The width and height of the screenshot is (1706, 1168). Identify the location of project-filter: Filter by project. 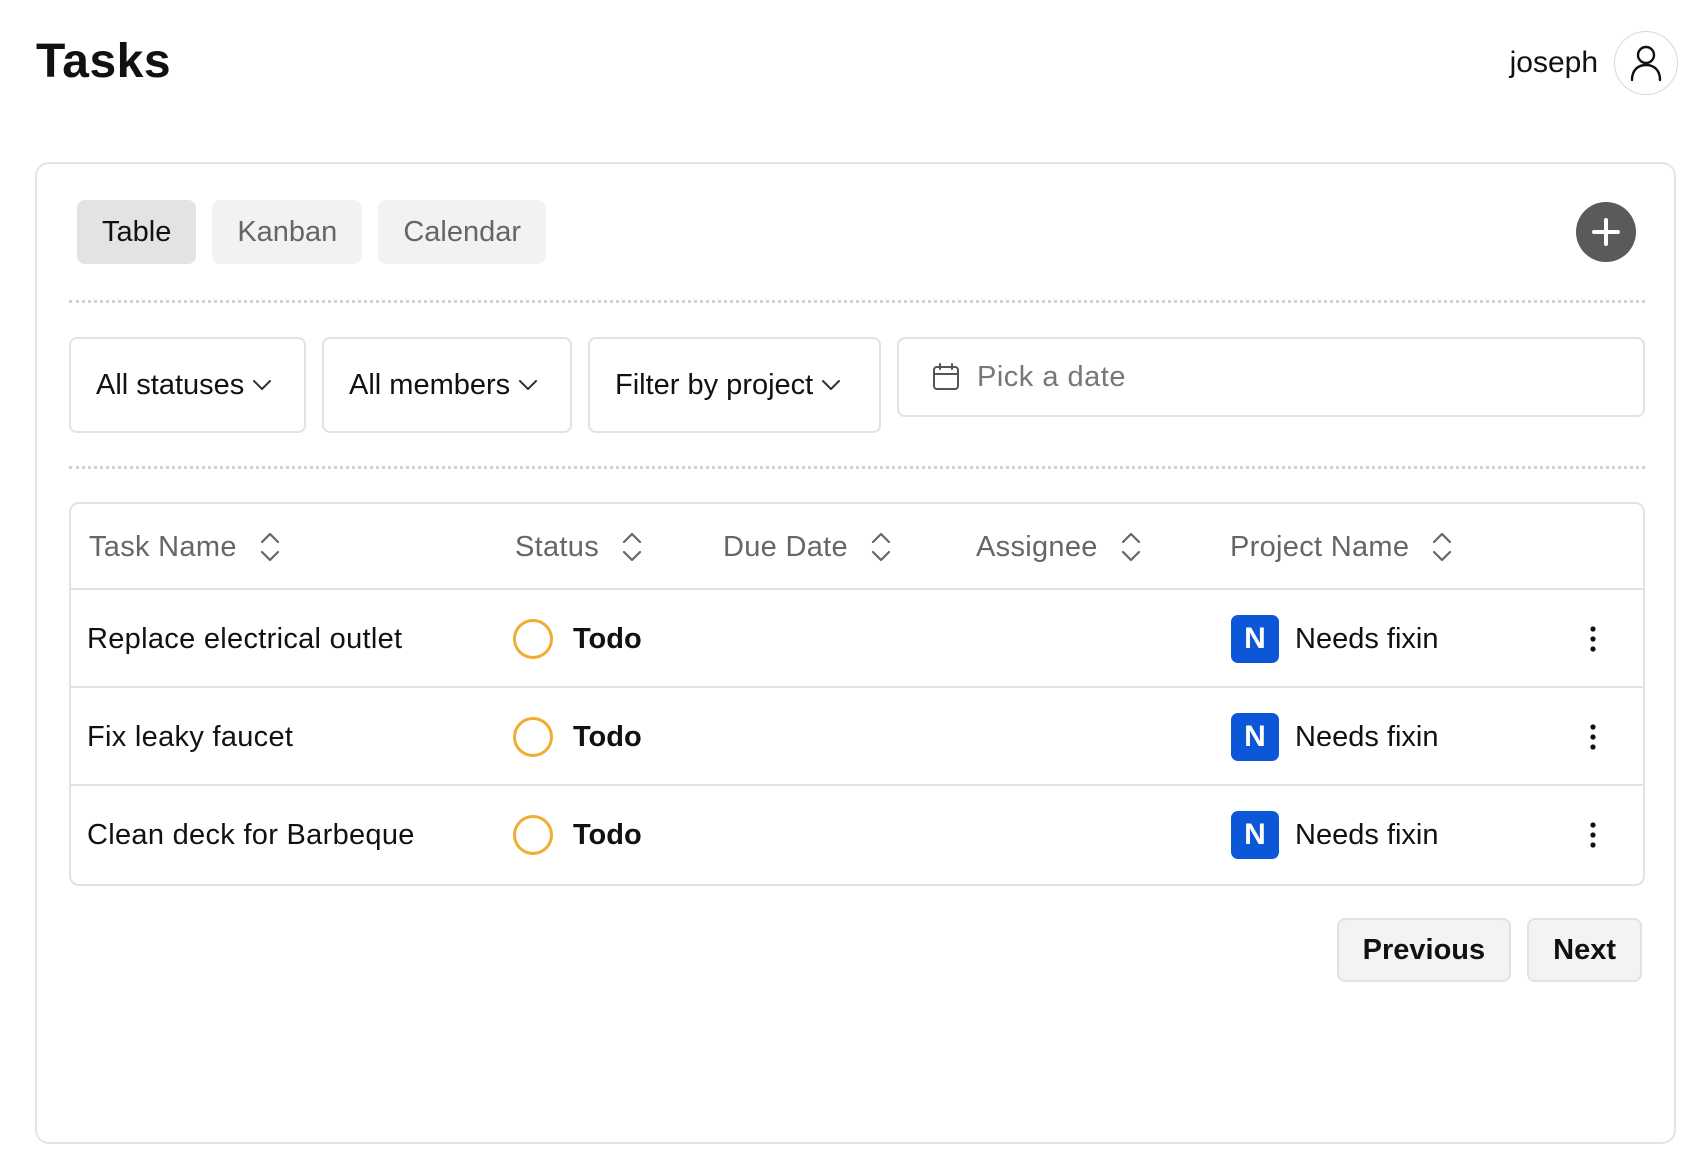
(734, 385).